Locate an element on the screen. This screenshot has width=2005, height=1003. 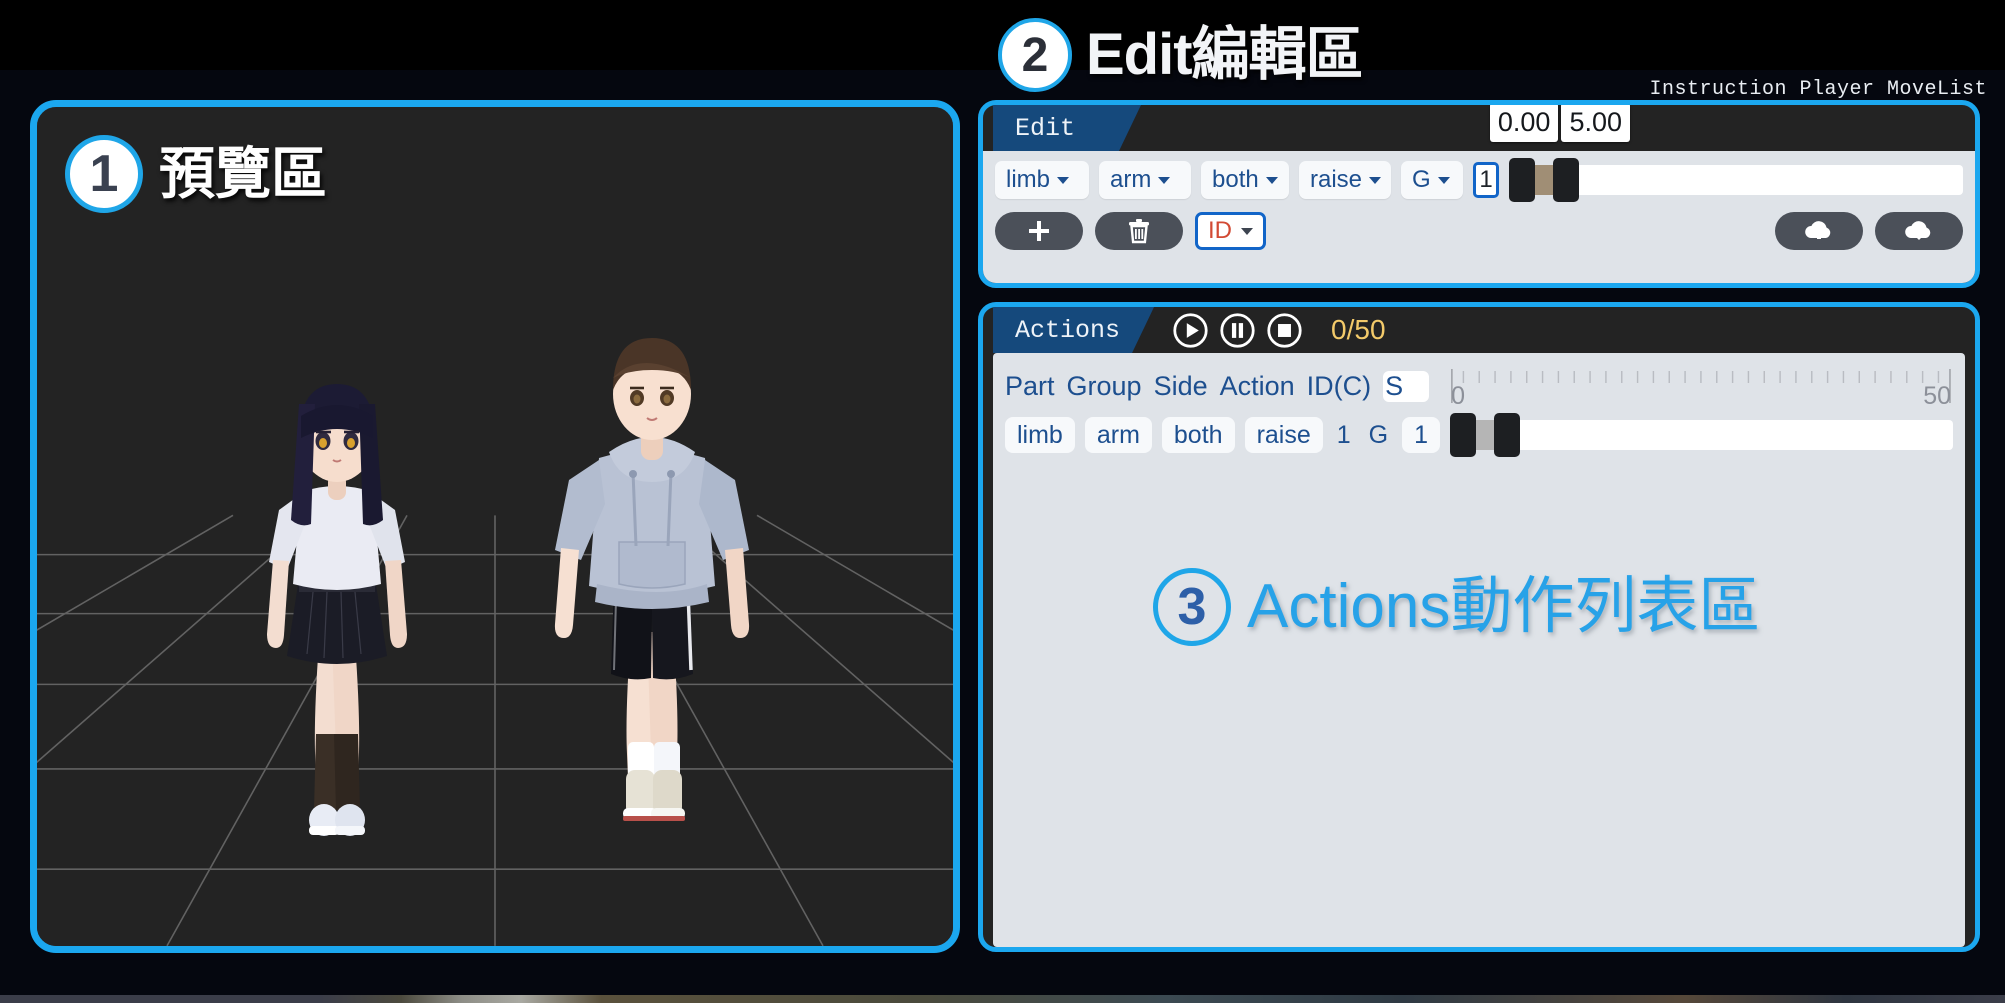
side-dropdown: both is located at coordinates (1245, 180).